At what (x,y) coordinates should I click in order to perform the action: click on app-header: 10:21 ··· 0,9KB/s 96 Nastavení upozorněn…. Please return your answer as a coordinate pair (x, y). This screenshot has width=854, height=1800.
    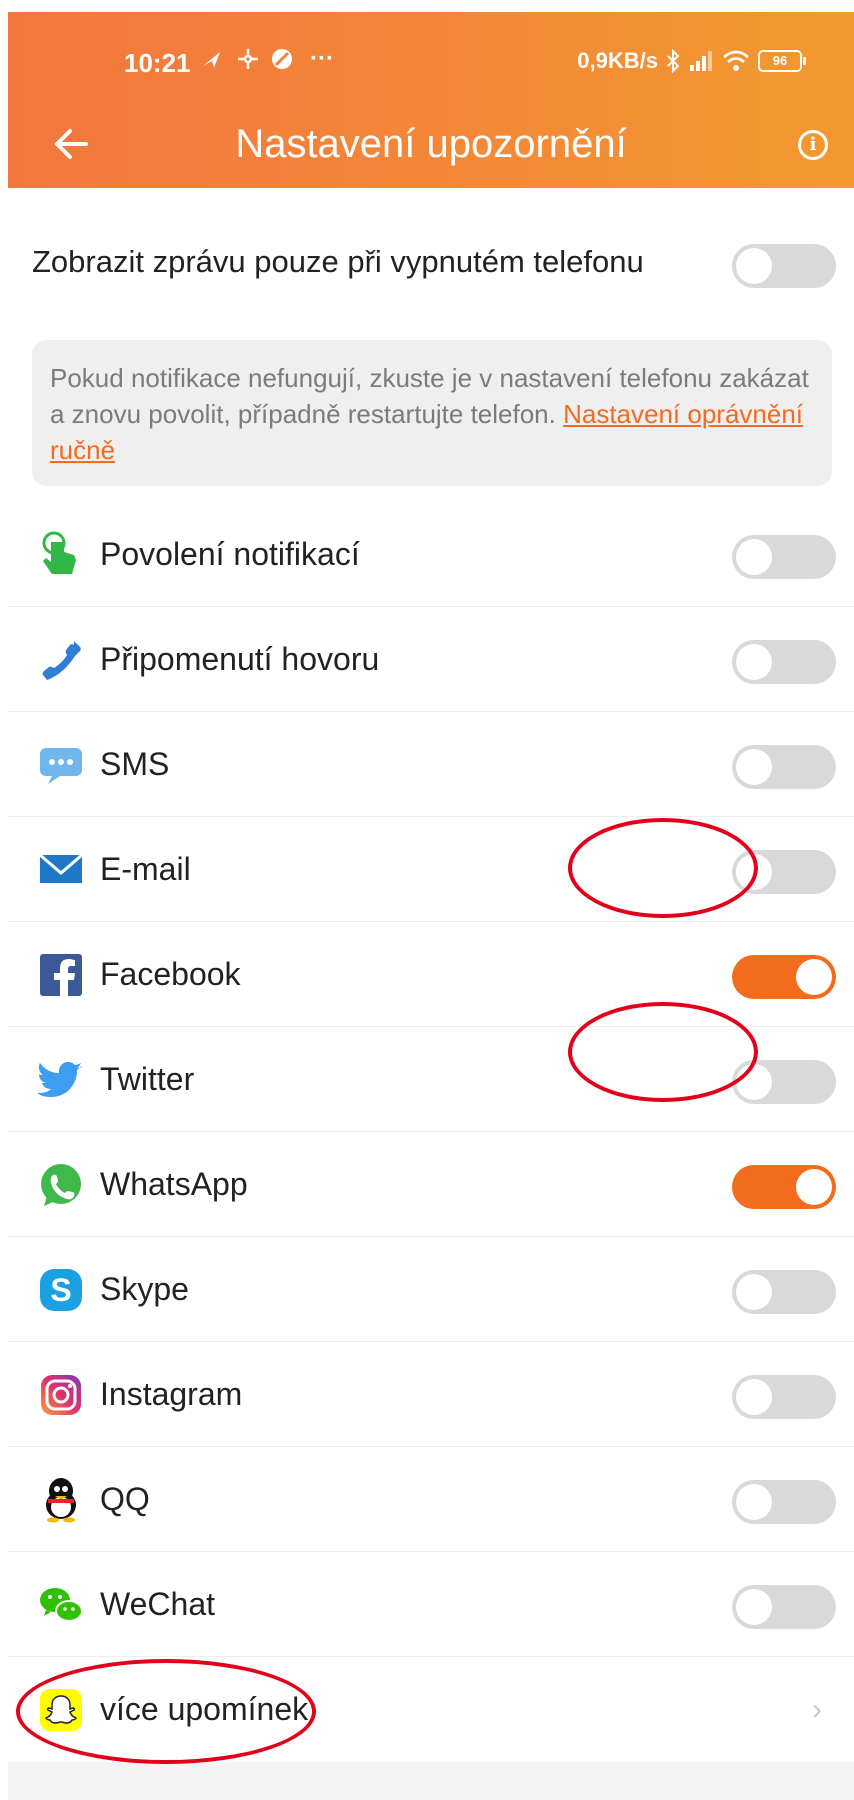
    Looking at the image, I should click on (431, 100).